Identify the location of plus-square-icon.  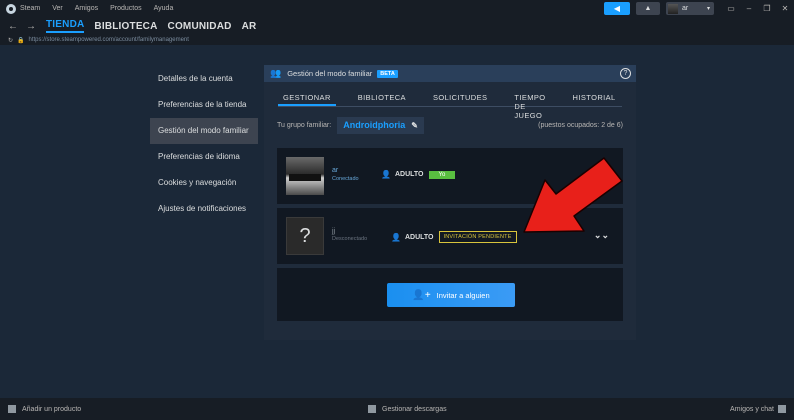
(12, 409).